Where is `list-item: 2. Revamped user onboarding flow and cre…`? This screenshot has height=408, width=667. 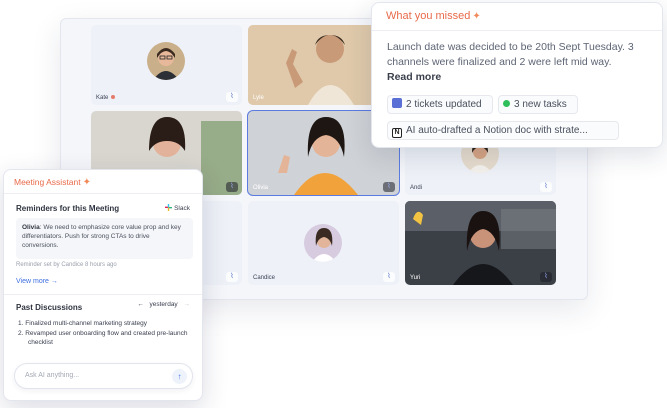
list-item: 2. Revamped user onboarding flow and cre… is located at coordinates (103, 338).